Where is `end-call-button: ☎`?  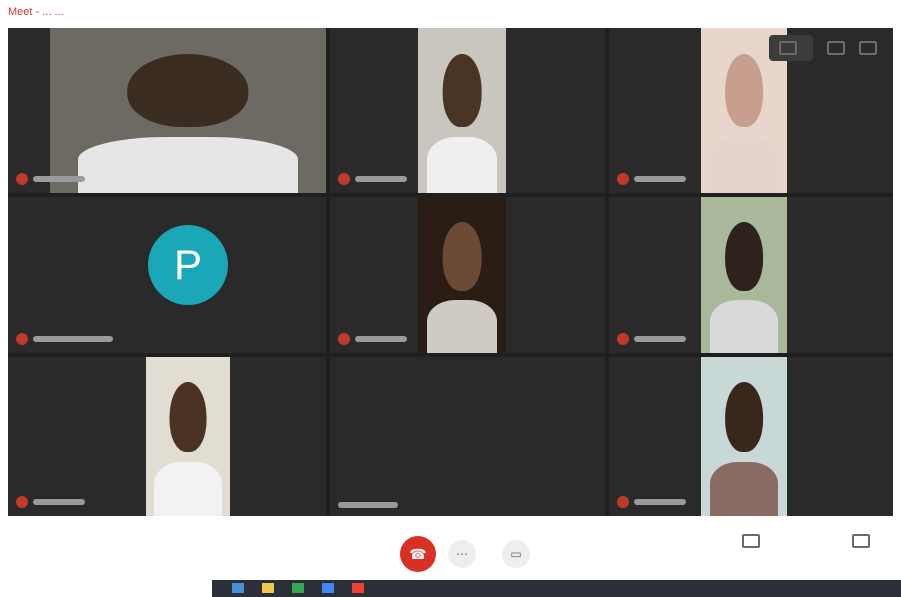 end-call-button: ☎ is located at coordinates (418, 554).